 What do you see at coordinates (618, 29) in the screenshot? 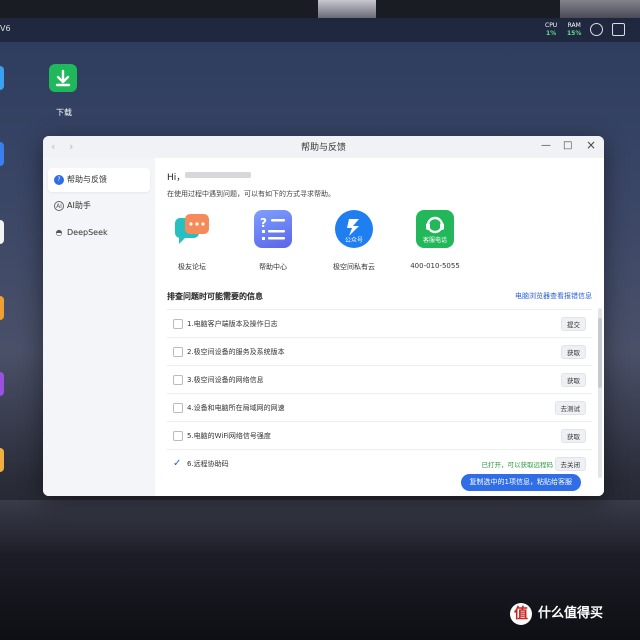
I see `notification-icon` at bounding box center [618, 29].